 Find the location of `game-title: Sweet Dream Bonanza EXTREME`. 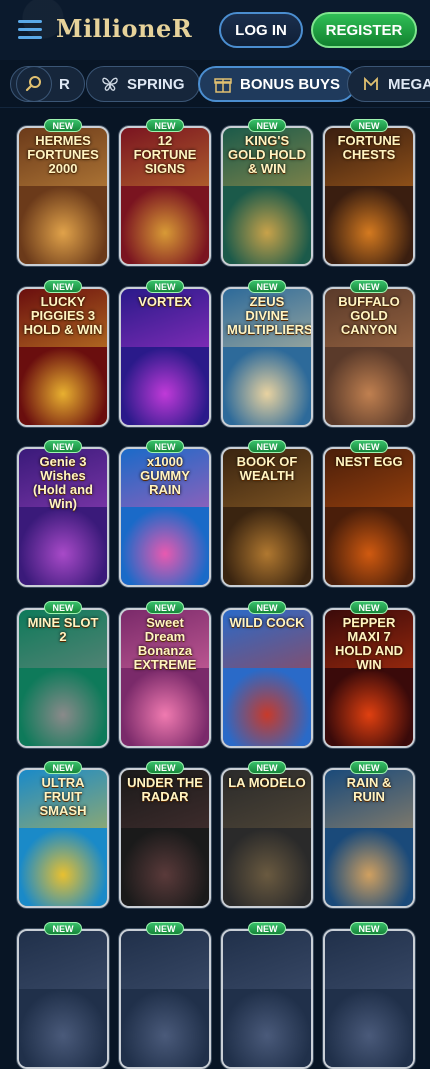

game-title: Sweet Dream Bonanza EXTREME is located at coordinates (165, 643).